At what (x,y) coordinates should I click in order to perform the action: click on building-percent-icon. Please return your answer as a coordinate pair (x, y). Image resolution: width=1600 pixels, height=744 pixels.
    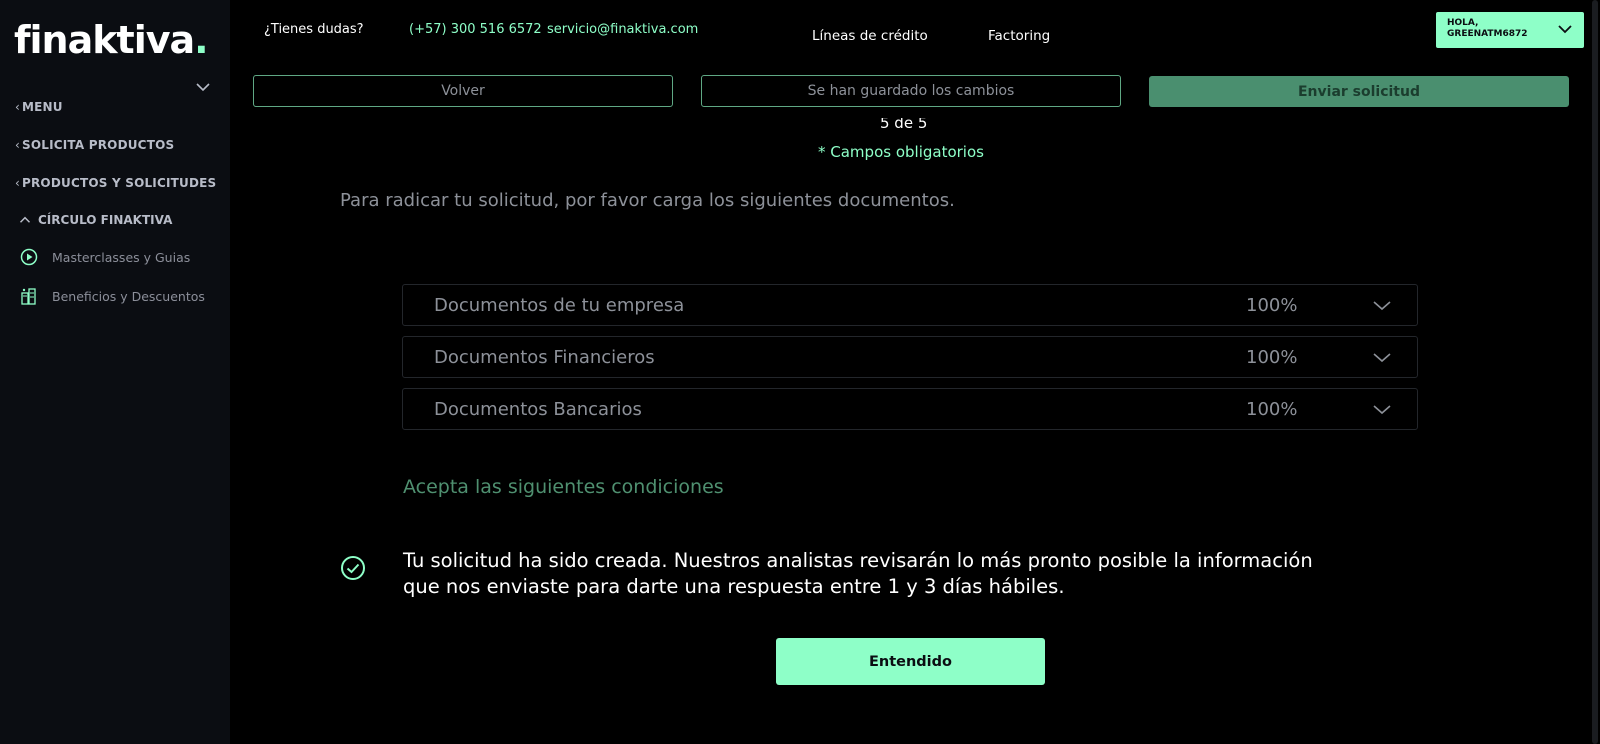
    Looking at the image, I should click on (28, 296).